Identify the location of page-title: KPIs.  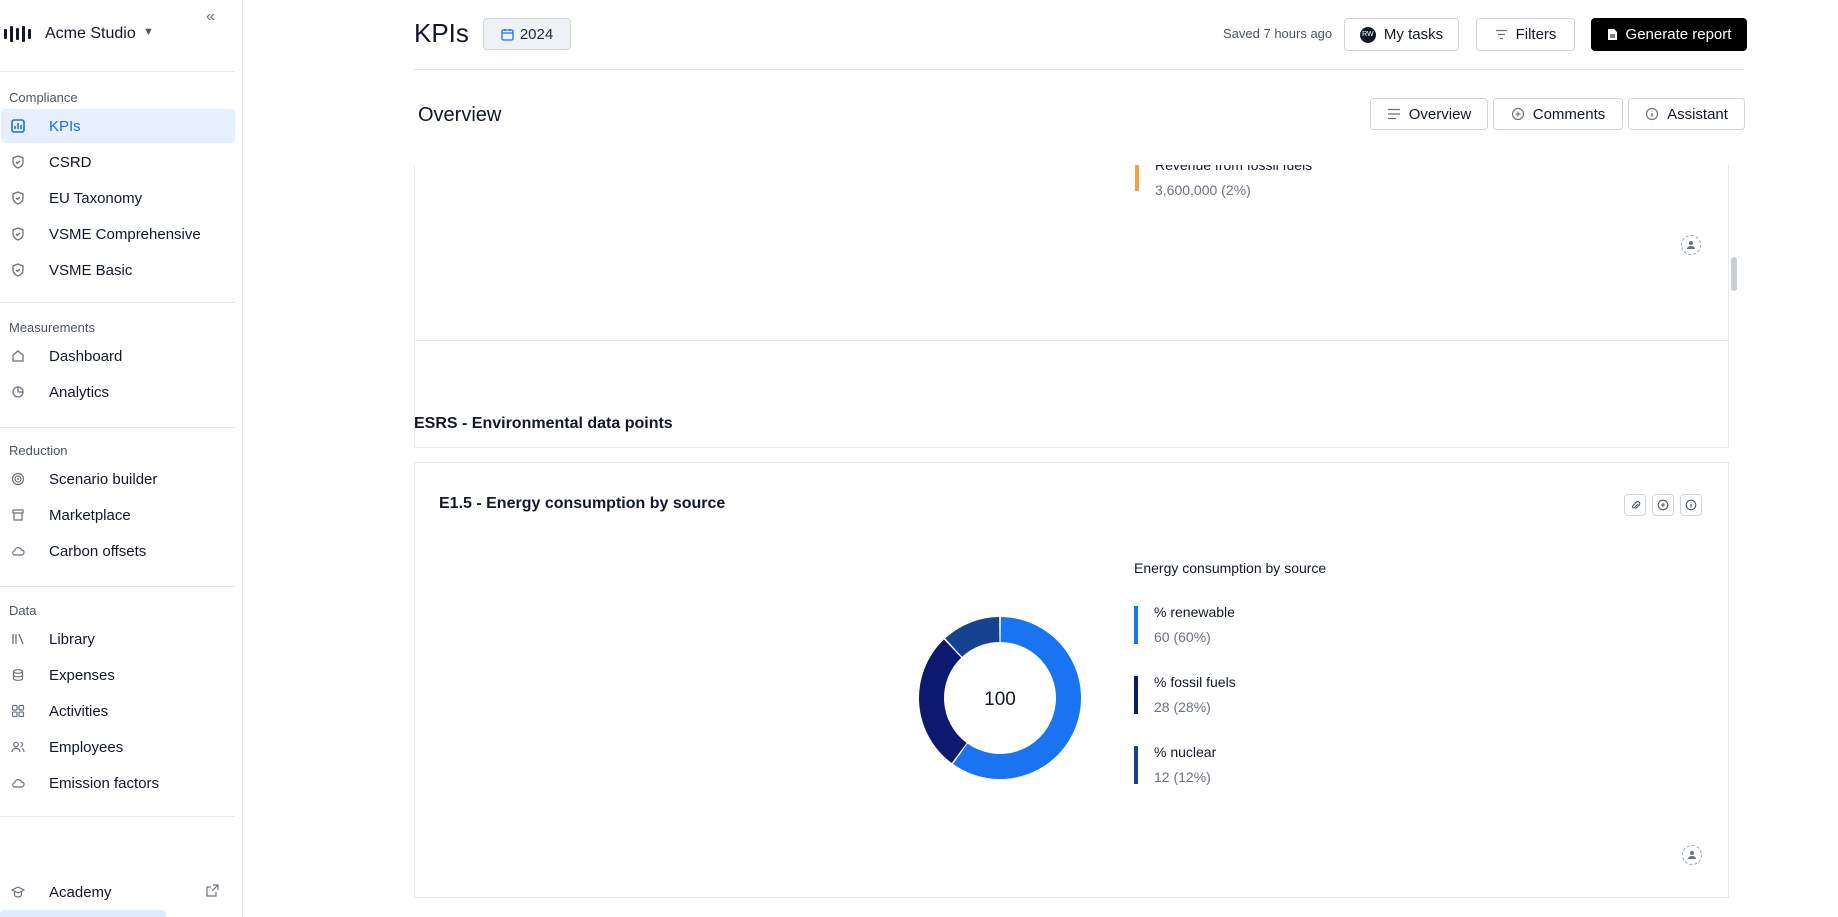
(441, 33).